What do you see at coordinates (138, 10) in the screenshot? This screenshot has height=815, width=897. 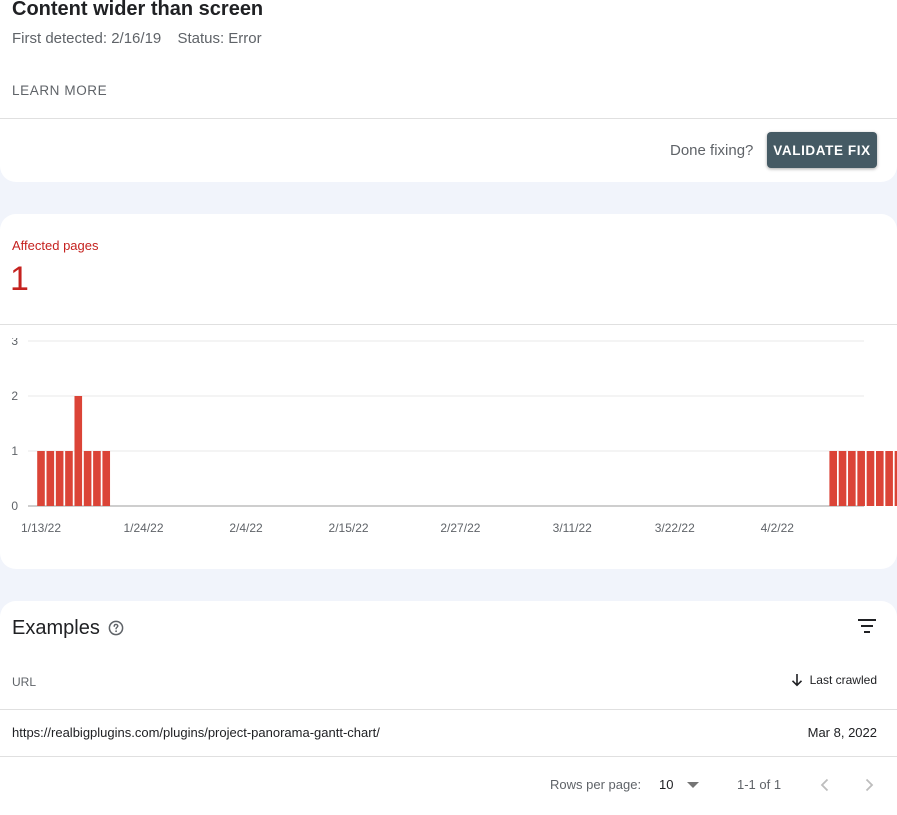 I see `issue-title: Content wider than screen` at bounding box center [138, 10].